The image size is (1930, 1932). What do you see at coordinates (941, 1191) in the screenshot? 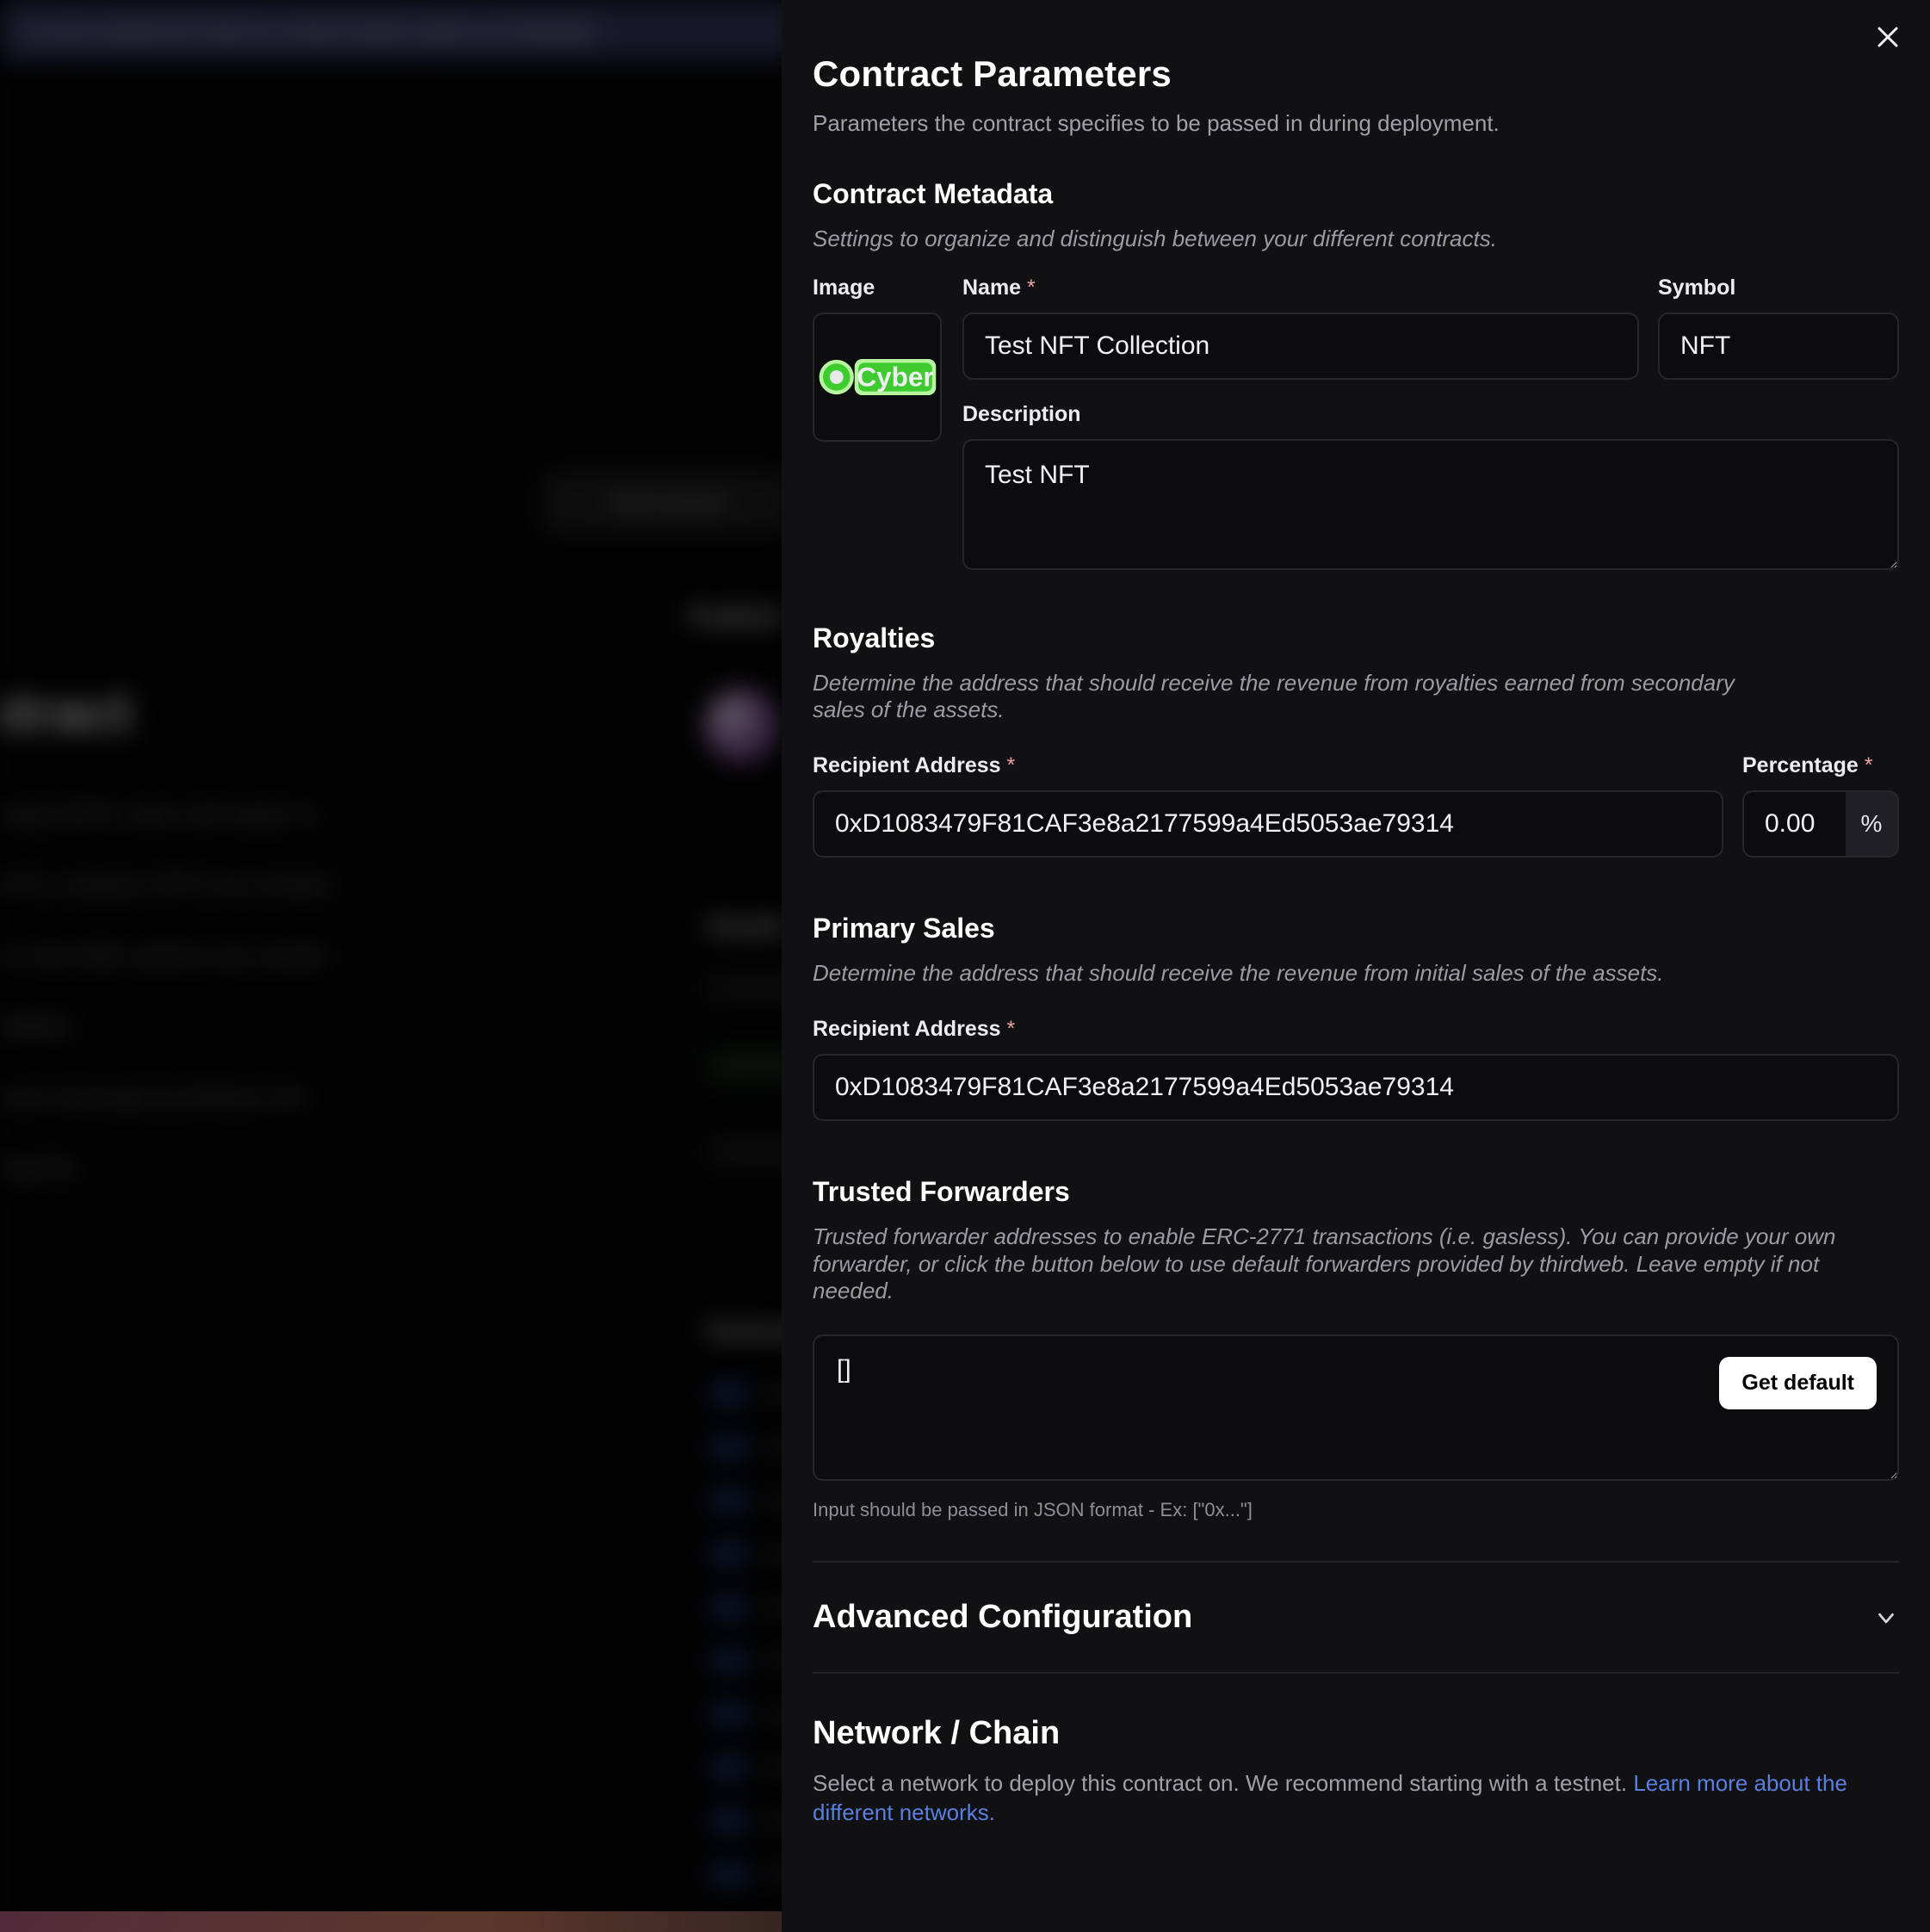
I see `trusted-forwarders-heading: Trusted Forwarders` at bounding box center [941, 1191].